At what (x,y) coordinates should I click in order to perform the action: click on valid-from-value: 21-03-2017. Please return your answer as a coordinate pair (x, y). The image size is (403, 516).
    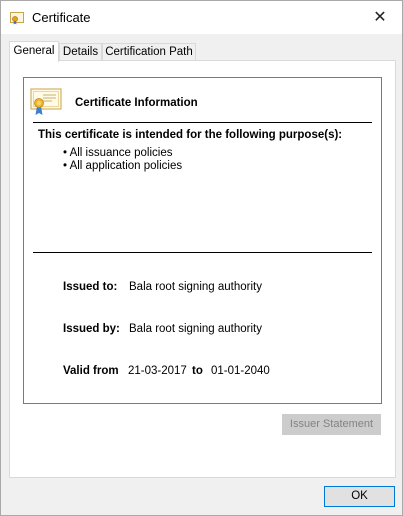
    Looking at the image, I should click on (157, 371).